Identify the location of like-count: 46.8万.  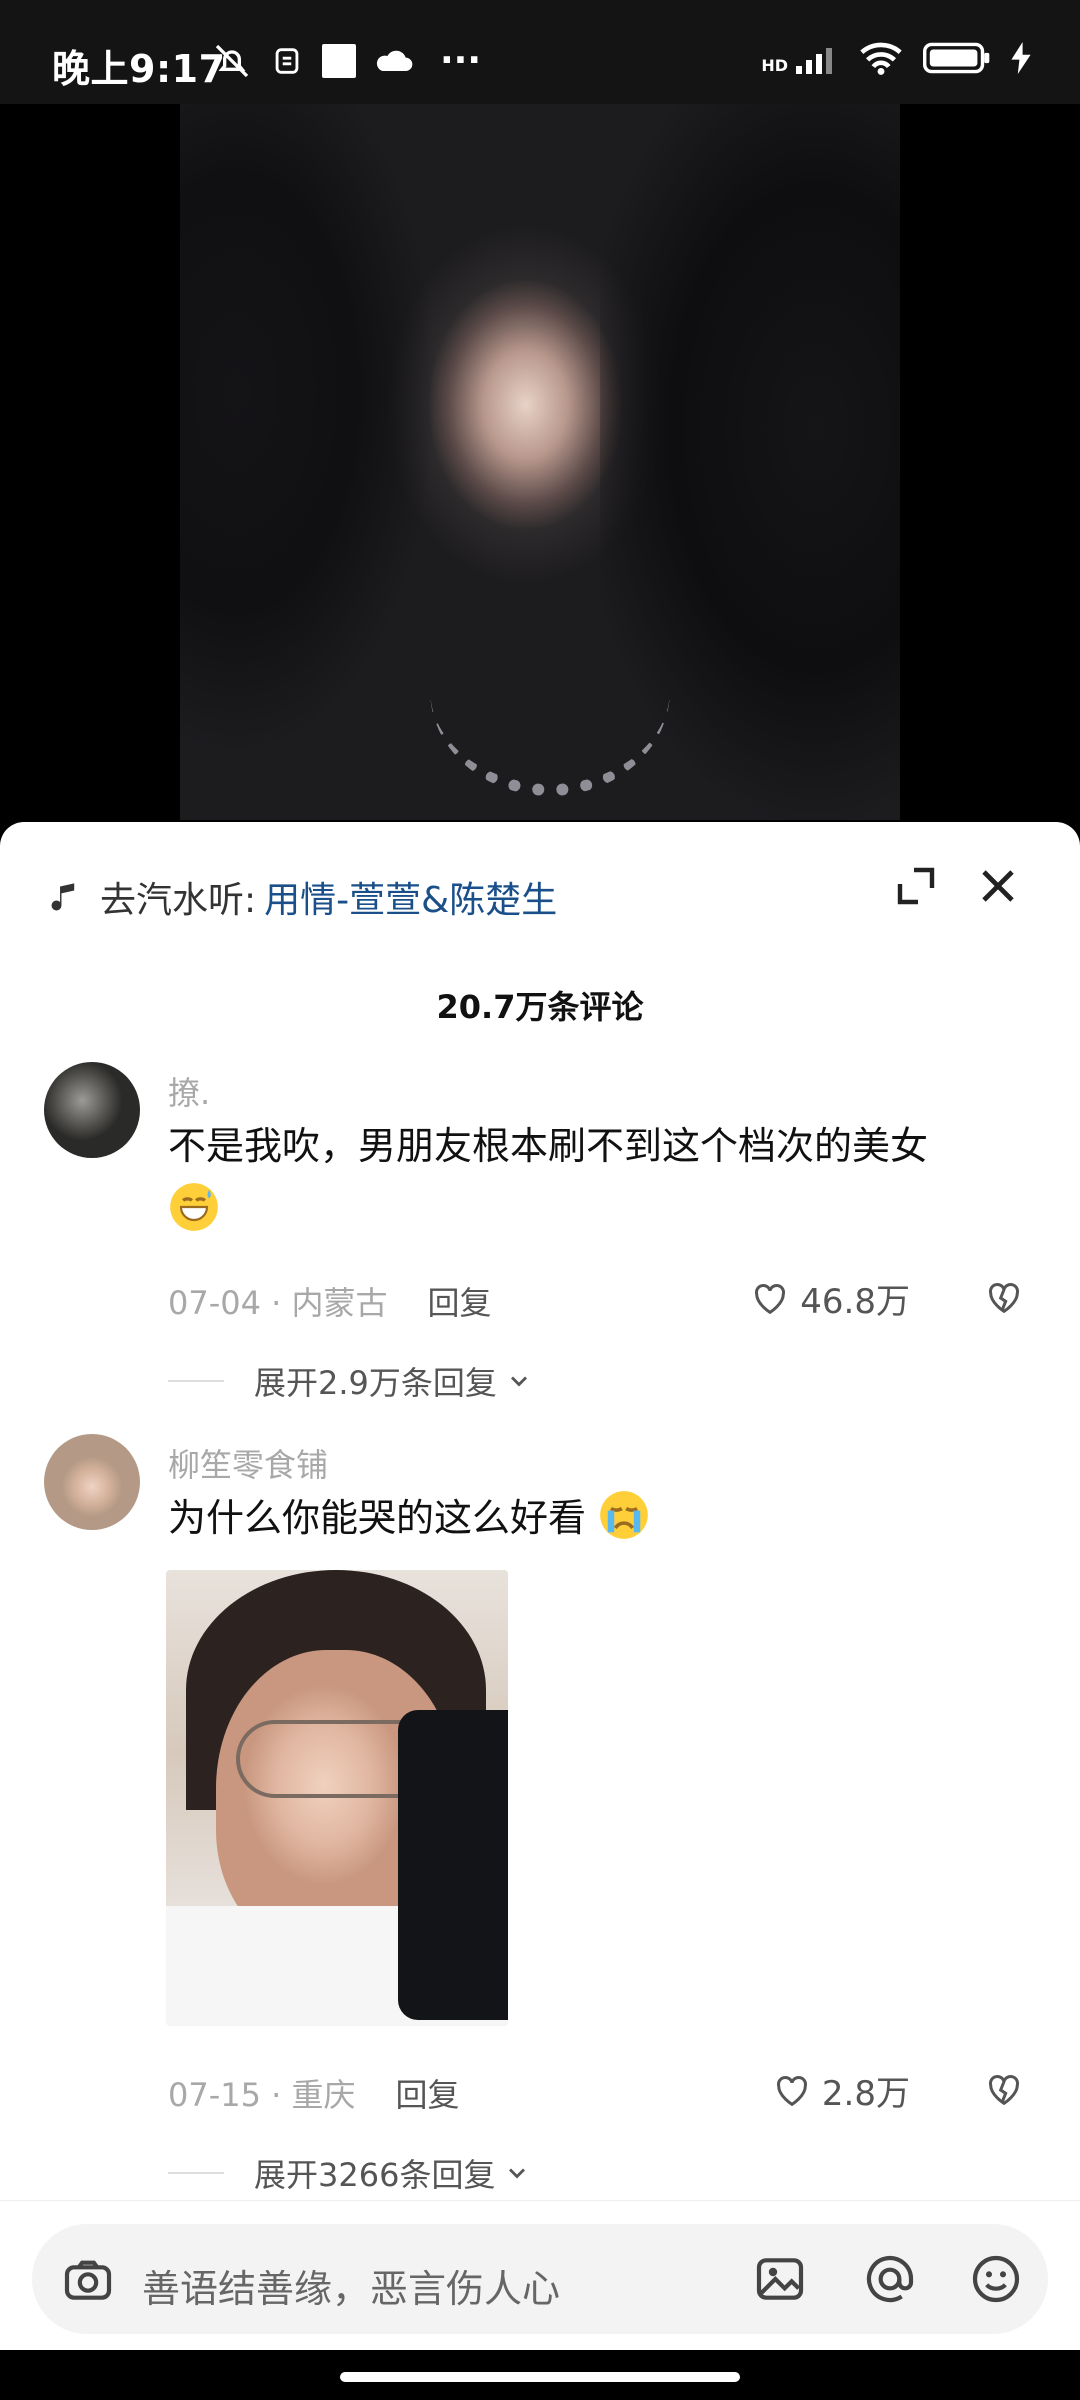
(855, 1302).